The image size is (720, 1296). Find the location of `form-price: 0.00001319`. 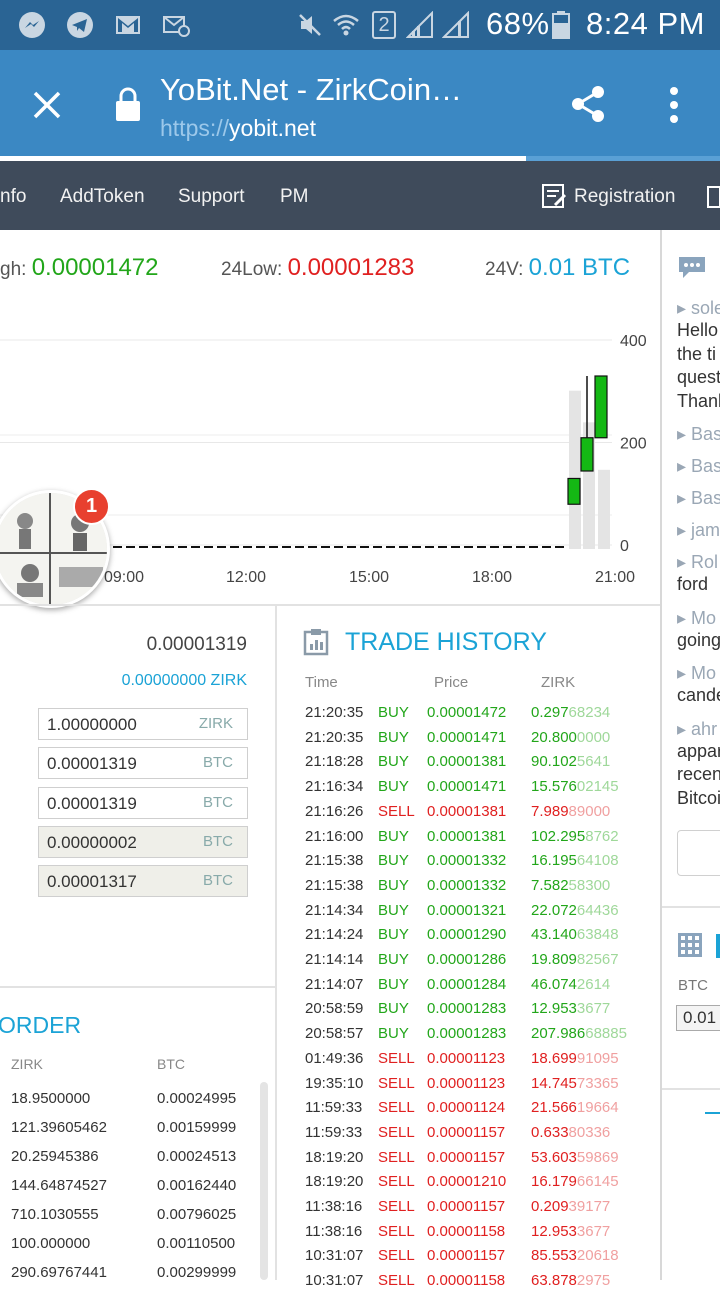

form-price: 0.00001319 is located at coordinates (196, 644).